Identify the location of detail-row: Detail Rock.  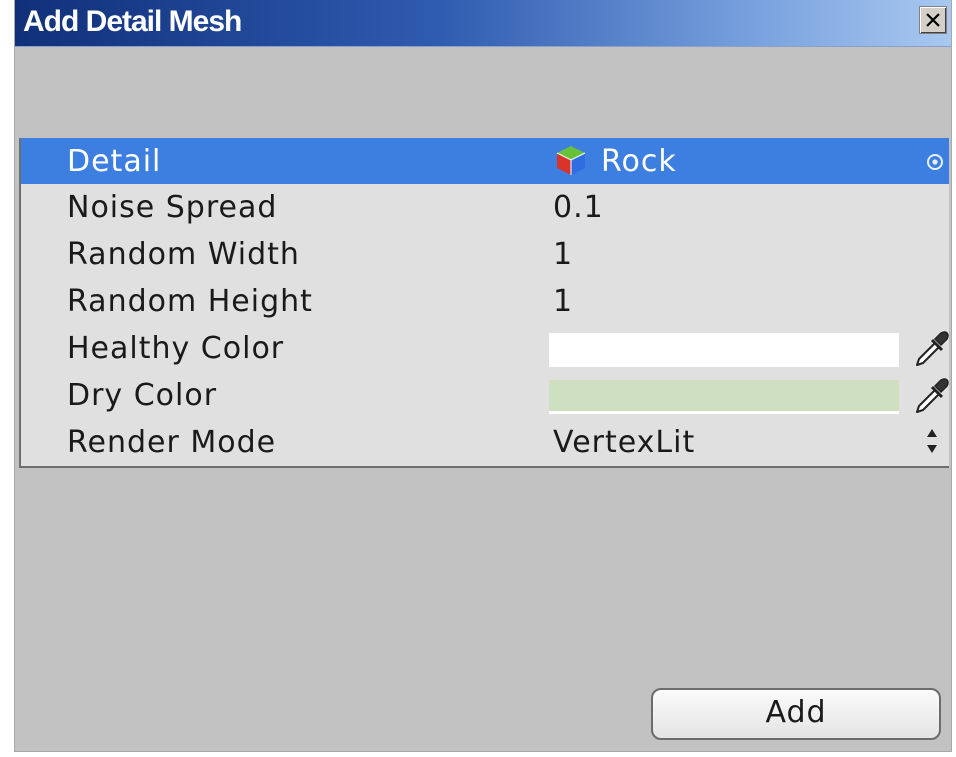
(485, 161).